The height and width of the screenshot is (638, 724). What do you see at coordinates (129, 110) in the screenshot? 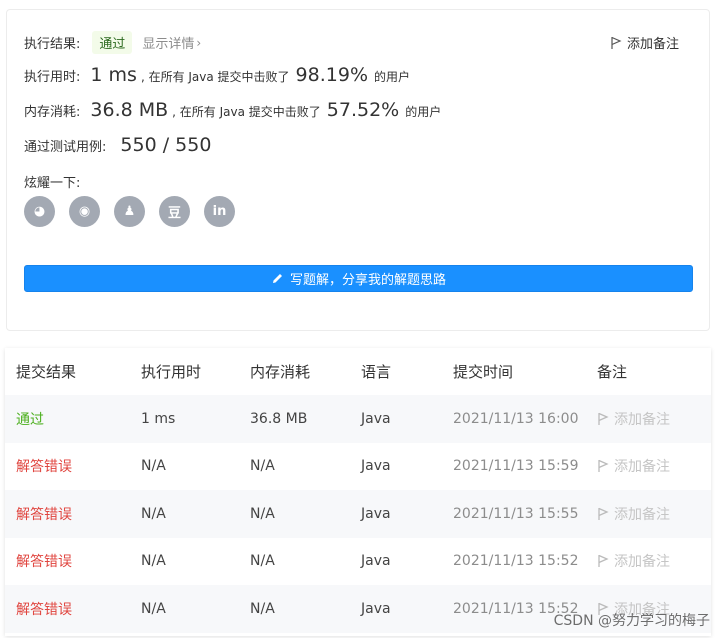
I see `memory-value: 36.8 MB` at bounding box center [129, 110].